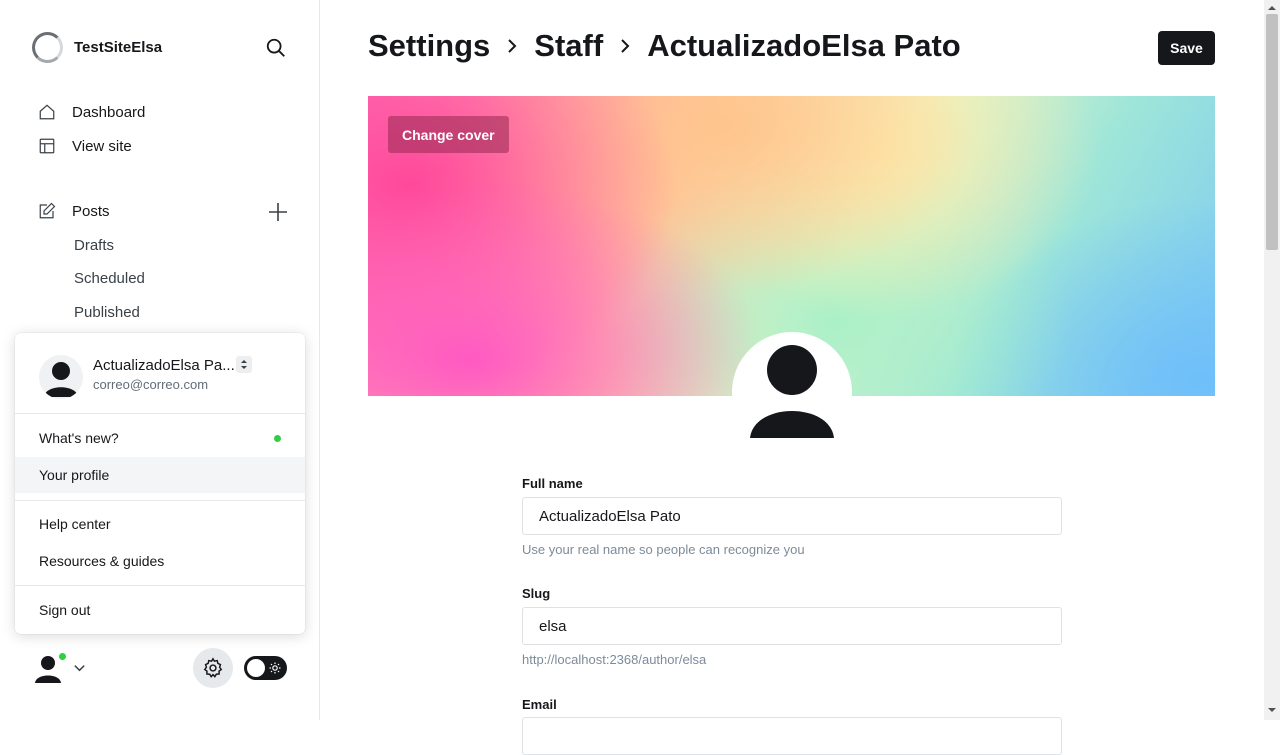 Image resolution: width=1280 pixels, height=755 pixels. Describe the element at coordinates (160, 610) in the screenshot. I see `menu-item-sign-out: Sign out` at that location.